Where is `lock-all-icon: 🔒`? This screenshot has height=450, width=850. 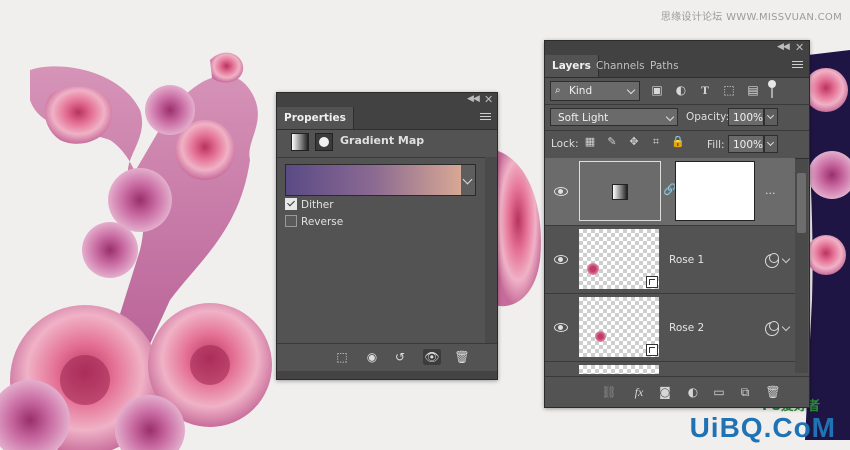
lock-all-icon: 🔒 is located at coordinates (678, 142).